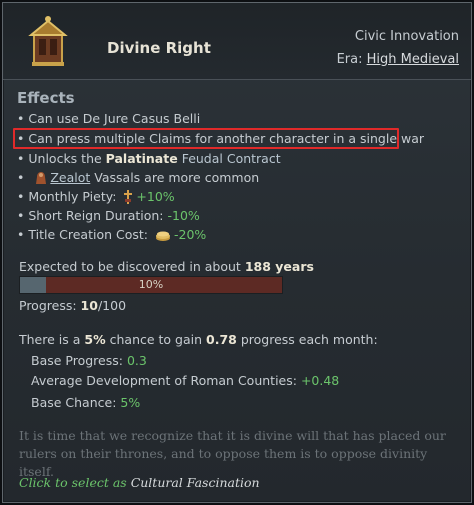 This screenshot has height=505, width=474. Describe the element at coordinates (195, 482) in the screenshot. I see `select-target: Cultural Fascination` at that location.